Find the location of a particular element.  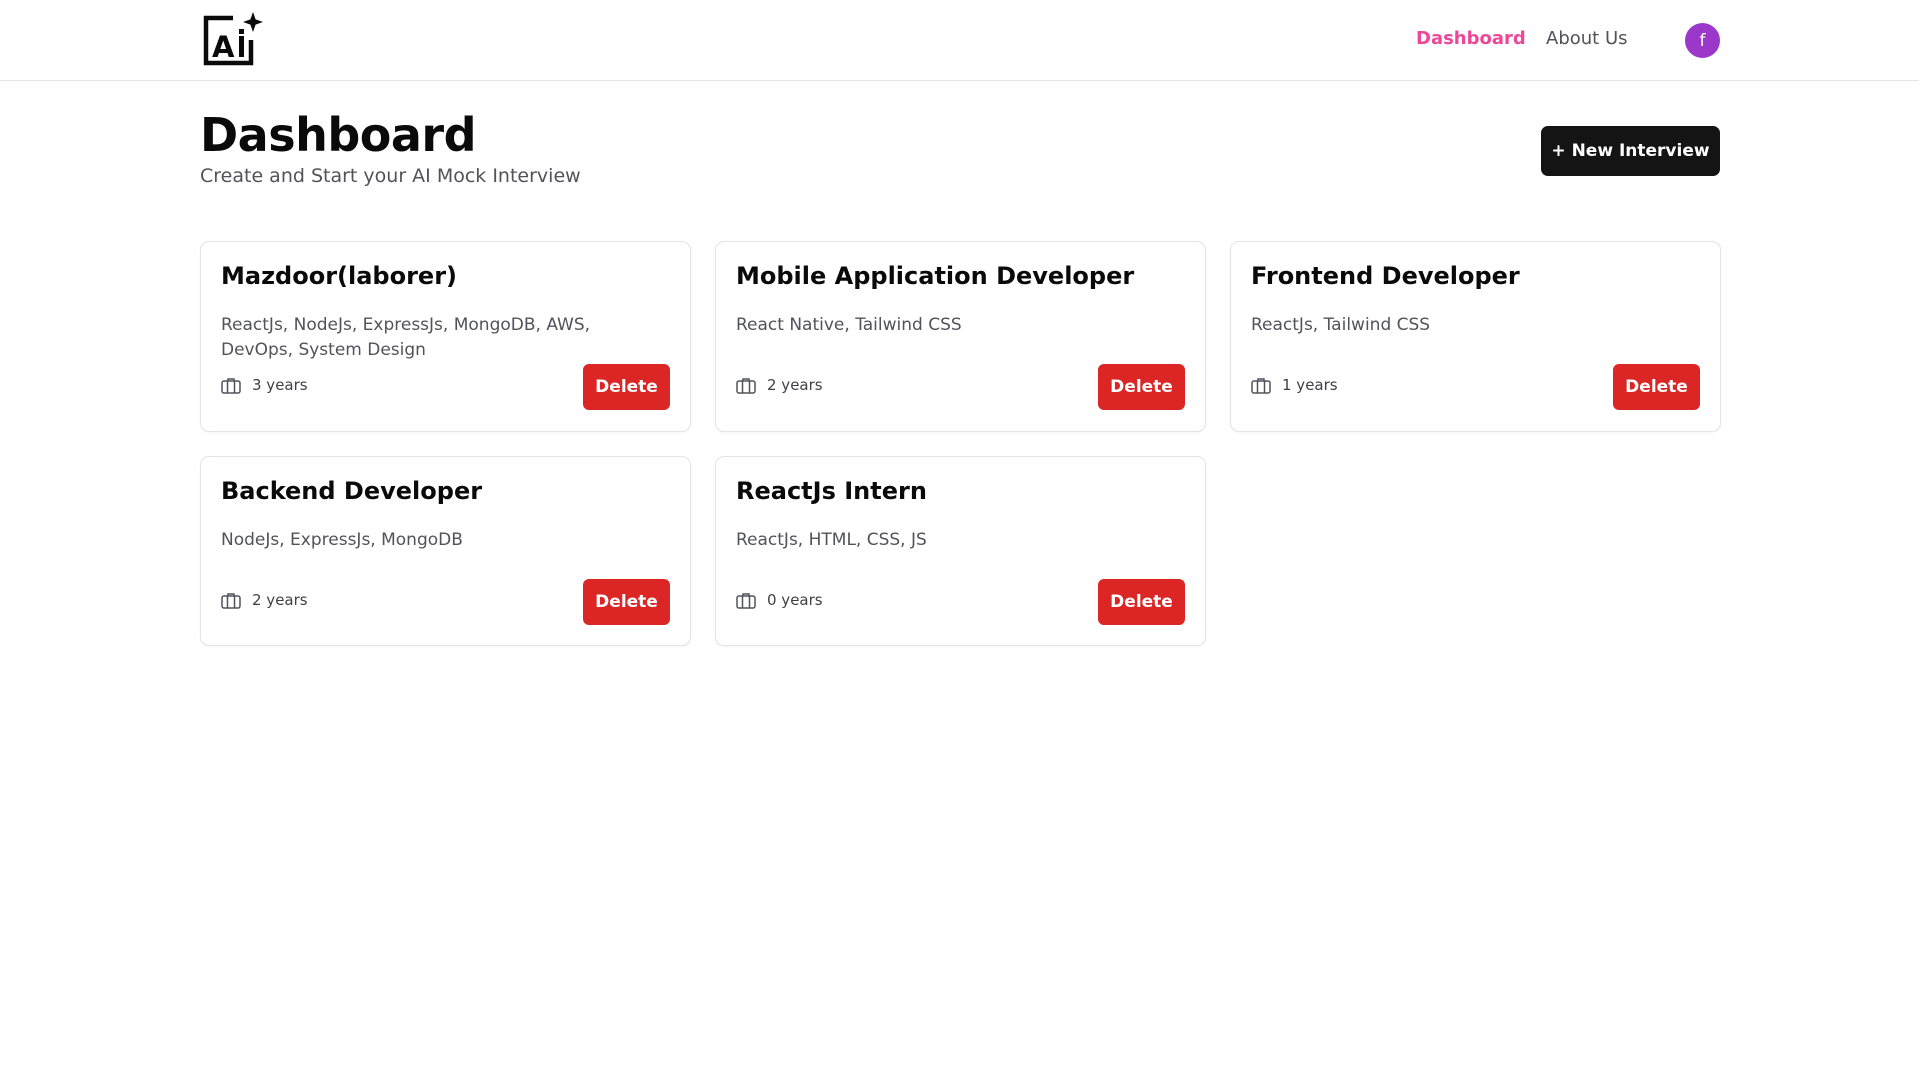

nav-about-us: About Us is located at coordinates (1587, 38).